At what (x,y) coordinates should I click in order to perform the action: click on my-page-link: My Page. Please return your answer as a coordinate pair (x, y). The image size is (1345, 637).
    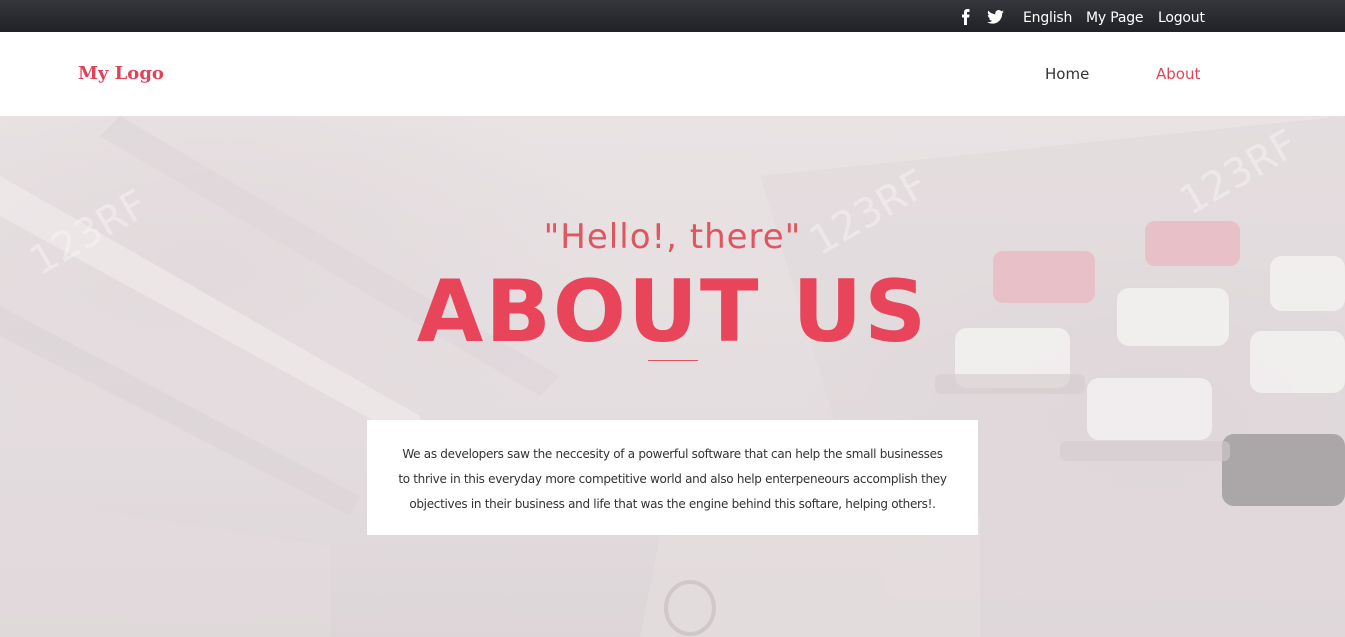
    Looking at the image, I should click on (1115, 18).